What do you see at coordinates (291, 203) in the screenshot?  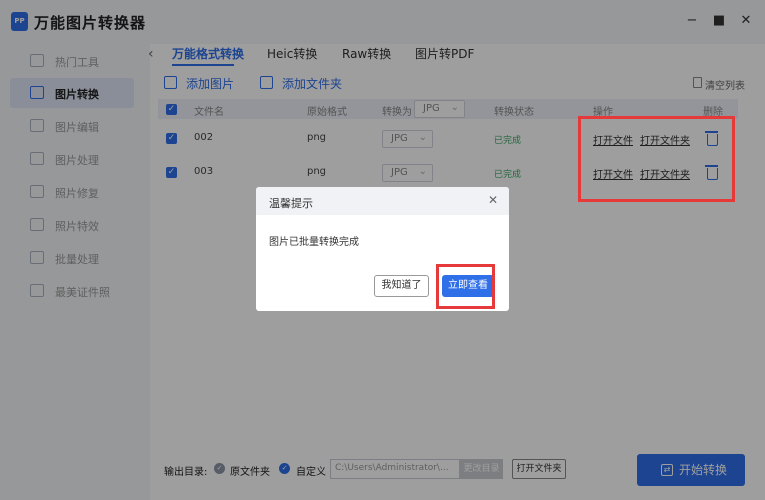 I see `dialog-title: 温馨提示` at bounding box center [291, 203].